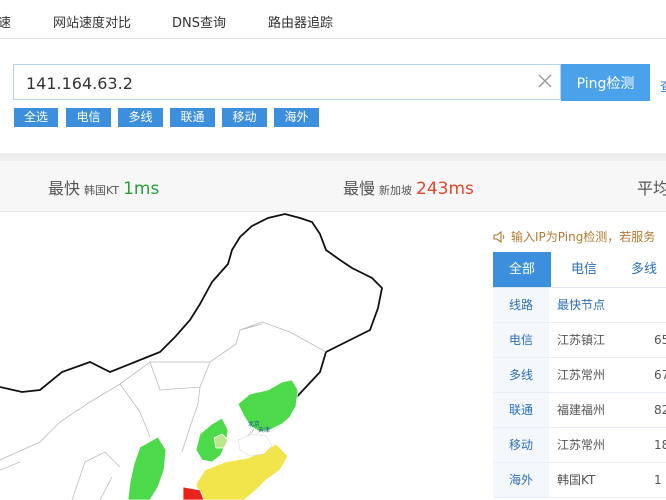 The height and width of the screenshot is (500, 666). Describe the element at coordinates (605, 82) in the screenshot. I see `ping-button: Ping检测` at that location.